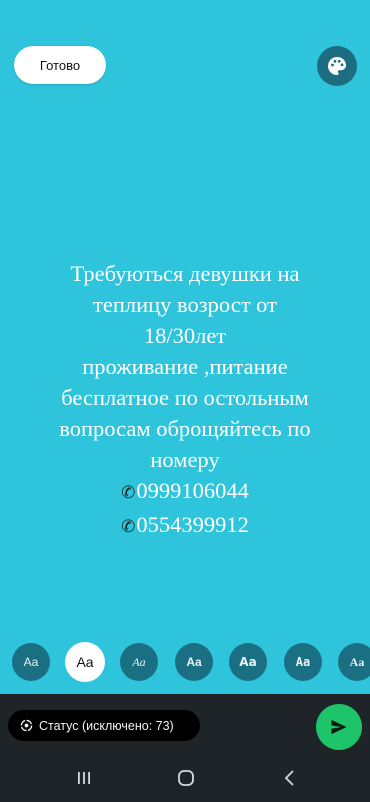 Image resolution: width=370 pixels, height=802 pixels. What do you see at coordinates (192, 524) in the screenshot?
I see `phone-number: 0554399912` at bounding box center [192, 524].